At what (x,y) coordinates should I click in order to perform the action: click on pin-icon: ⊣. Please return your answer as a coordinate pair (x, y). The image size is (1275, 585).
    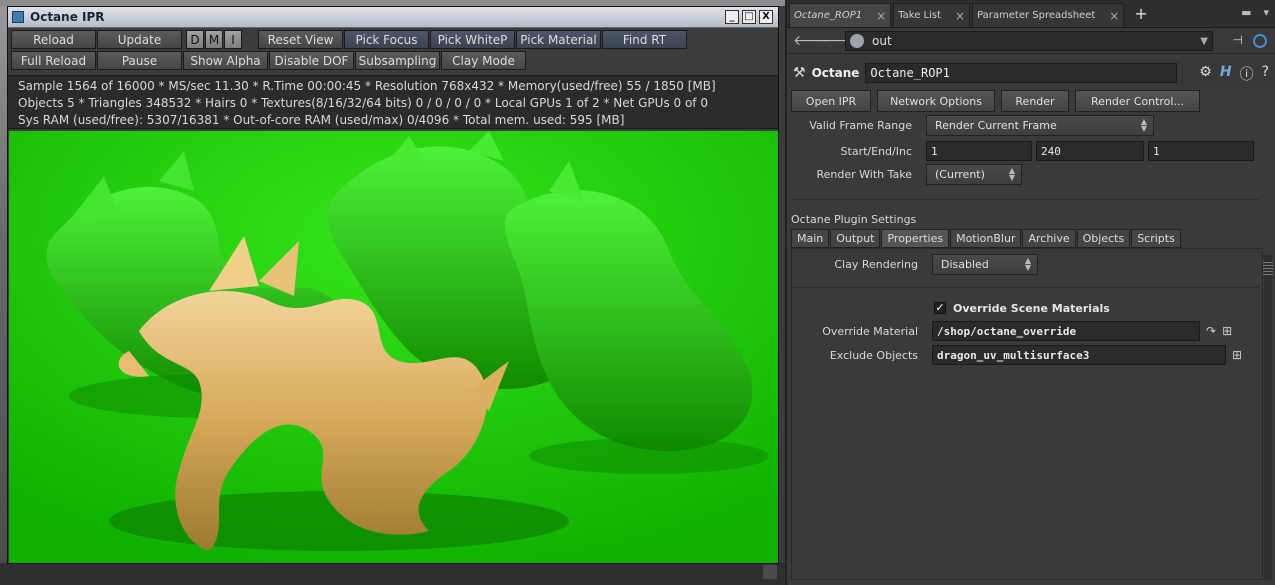
    Looking at the image, I should click on (1238, 40).